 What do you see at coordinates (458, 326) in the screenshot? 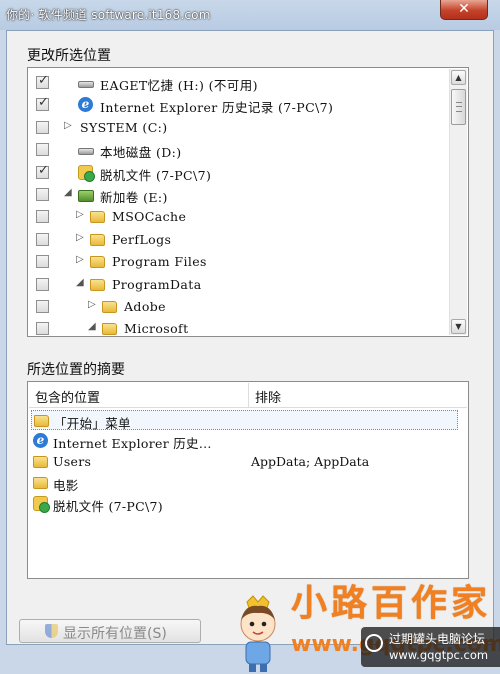
I see `scroll-down-button: ▼` at bounding box center [458, 326].